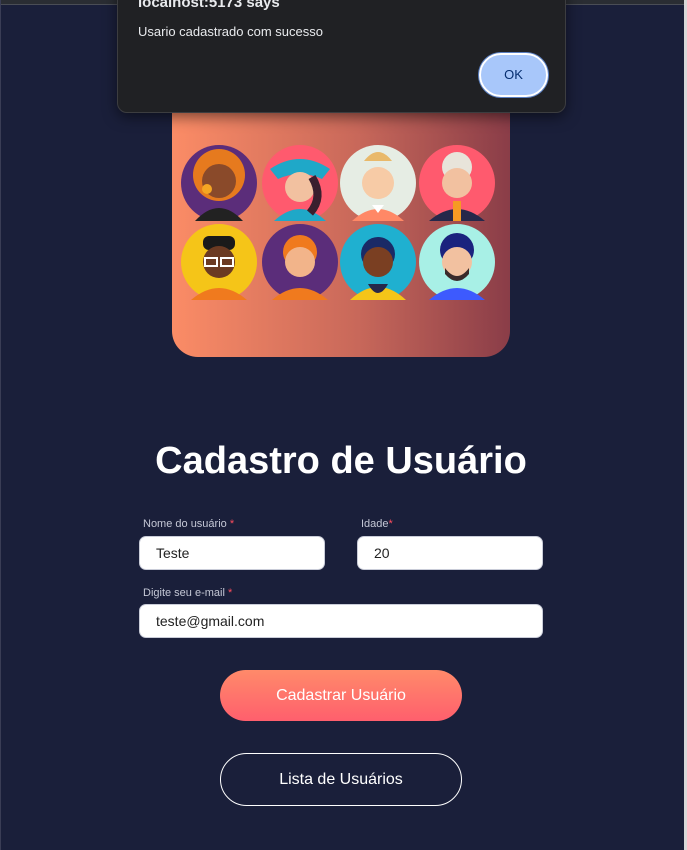 The width and height of the screenshot is (687, 850). I want to click on name-label-text: Nome do usuário, so click(185, 524).